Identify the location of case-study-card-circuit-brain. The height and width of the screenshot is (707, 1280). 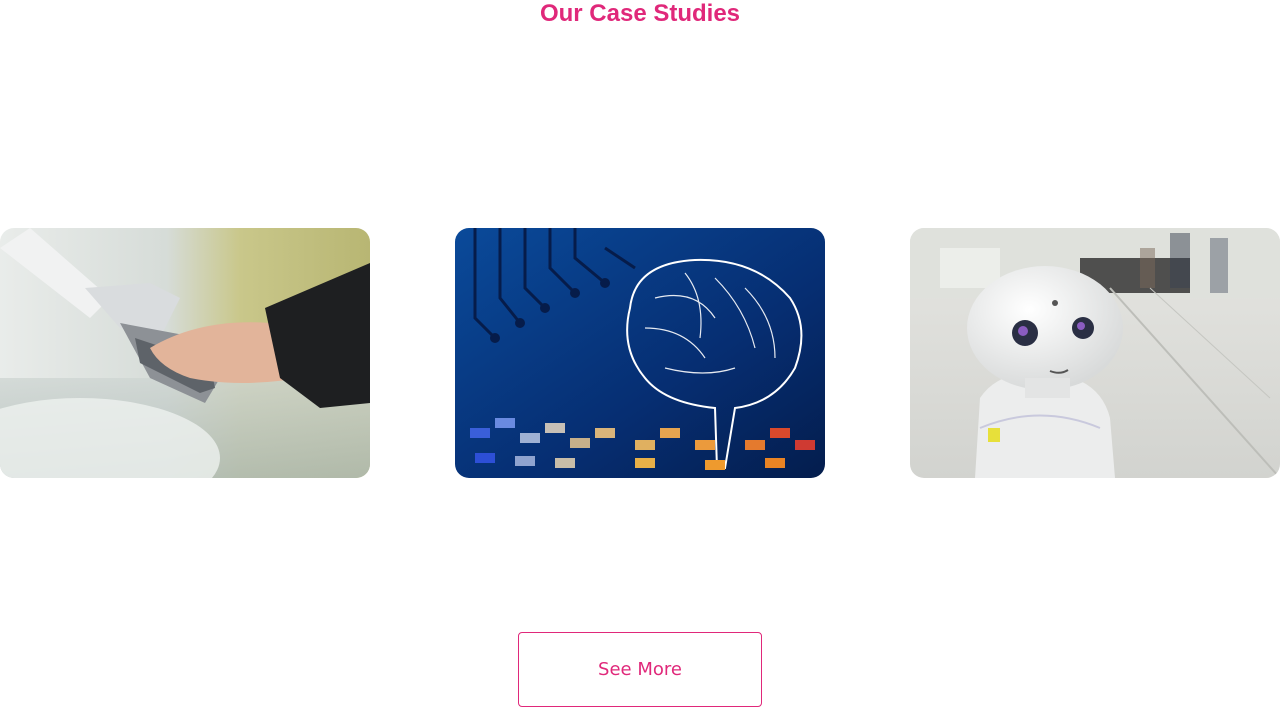
(640, 353).